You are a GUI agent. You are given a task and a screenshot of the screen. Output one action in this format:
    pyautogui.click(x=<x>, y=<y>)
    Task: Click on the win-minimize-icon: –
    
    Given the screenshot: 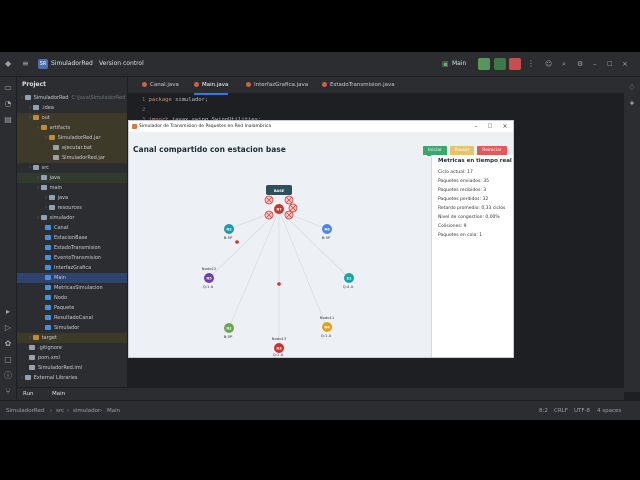 What is the action you would take?
    pyautogui.click(x=476, y=126)
    